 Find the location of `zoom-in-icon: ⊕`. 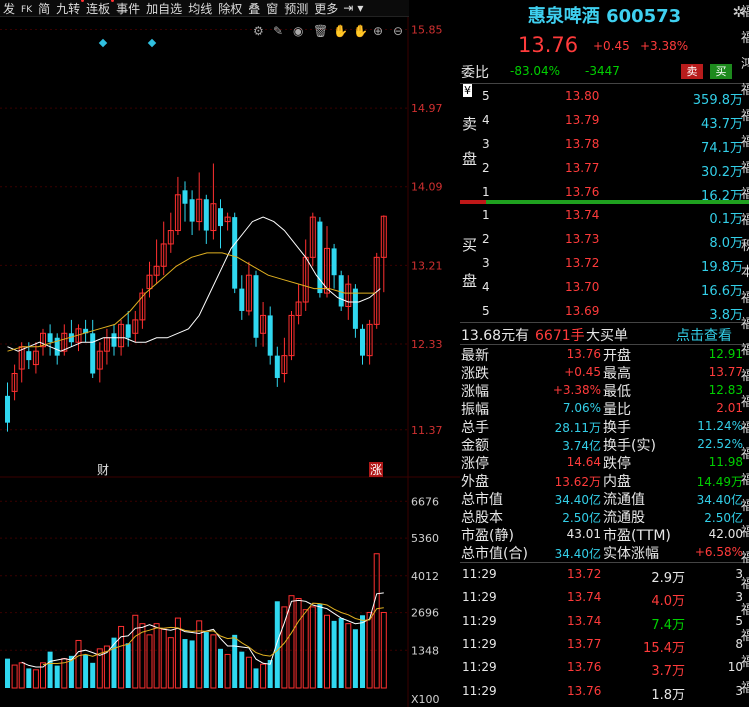

zoom-in-icon: ⊕ is located at coordinates (378, 31).